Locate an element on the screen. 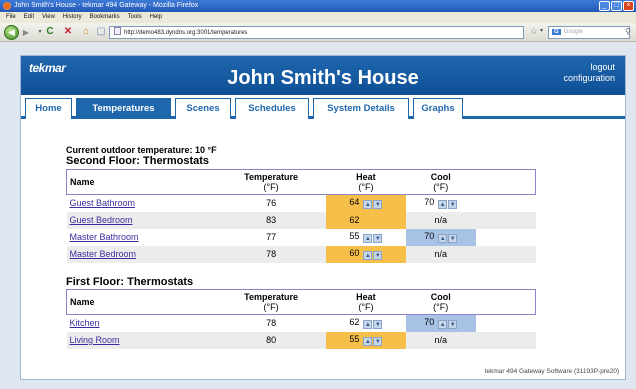  search-engine-icon: G is located at coordinates (556, 32).